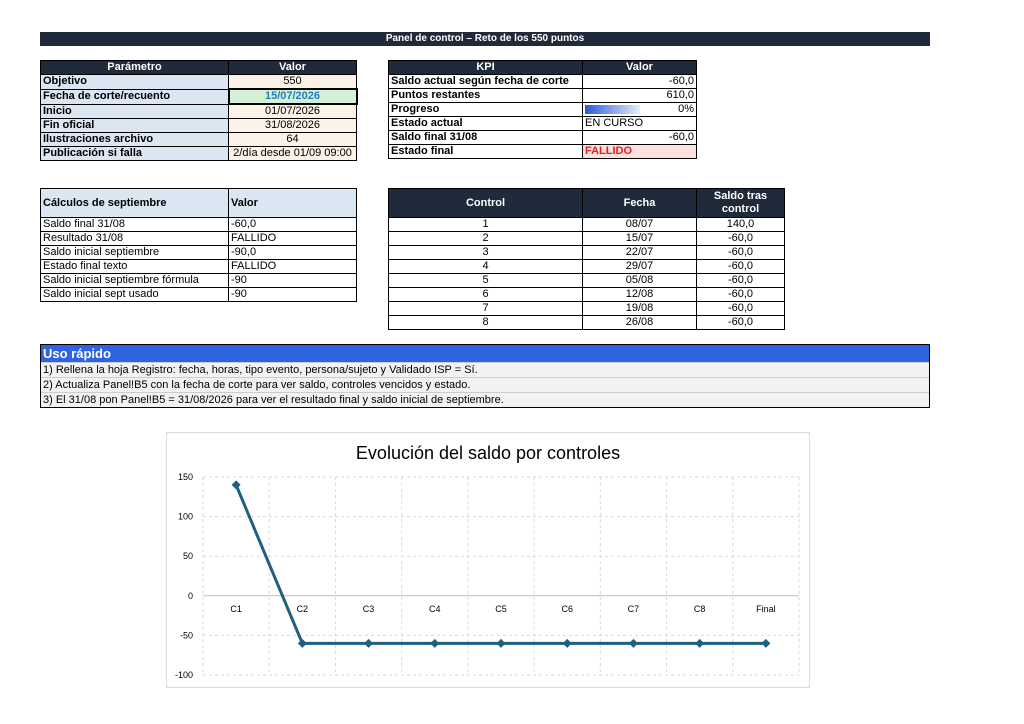 Image resolution: width=1024 pixels, height=724 pixels. I want to click on control-date: 26/08, so click(639, 322).